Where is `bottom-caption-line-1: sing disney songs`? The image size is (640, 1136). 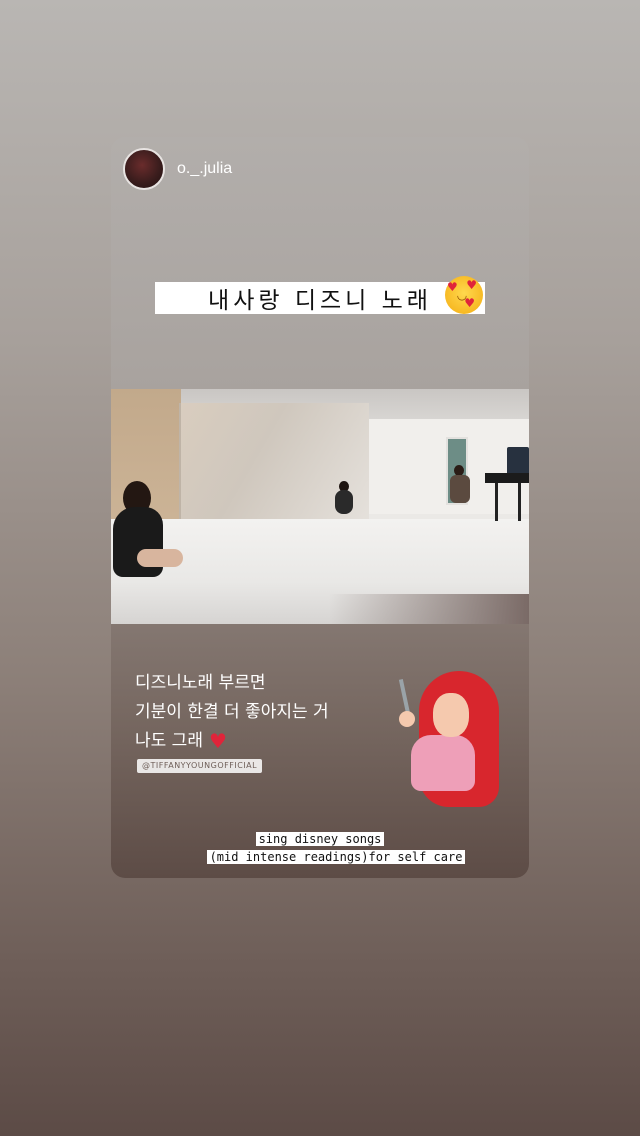
bottom-caption-line-1: sing disney songs is located at coordinates (320, 839).